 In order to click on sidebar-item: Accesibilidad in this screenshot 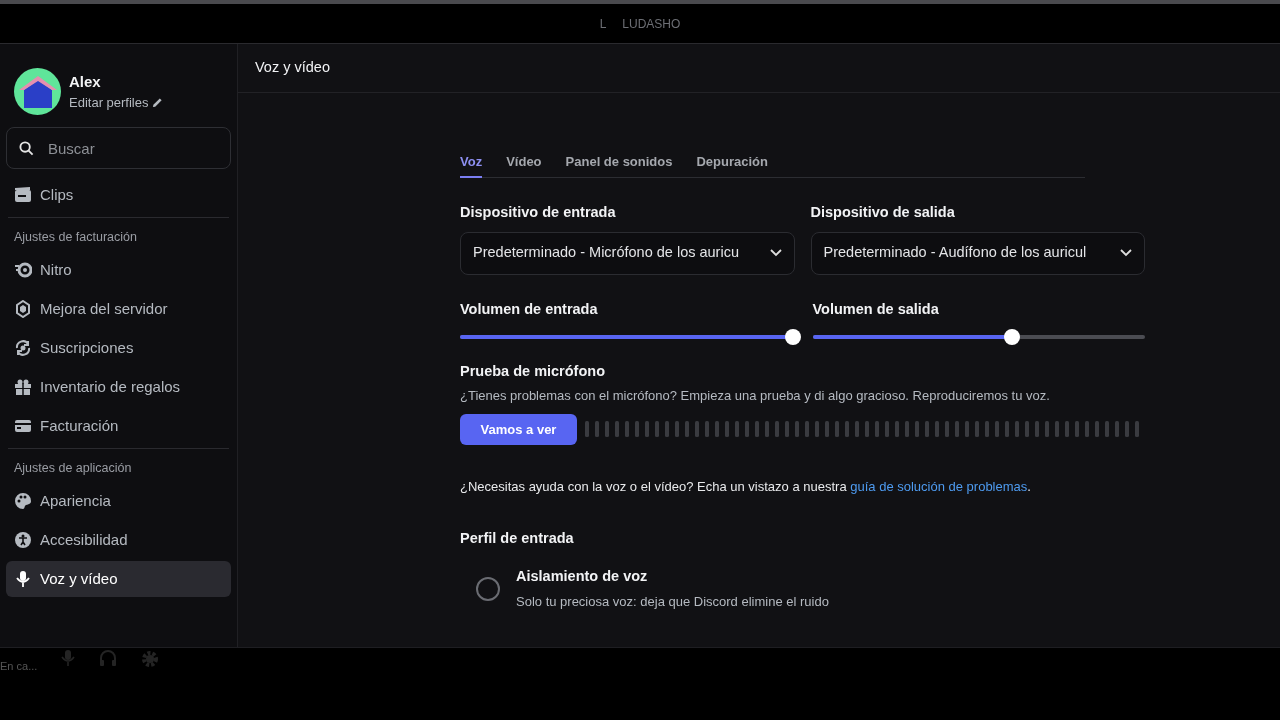, I will do `click(118, 540)`.